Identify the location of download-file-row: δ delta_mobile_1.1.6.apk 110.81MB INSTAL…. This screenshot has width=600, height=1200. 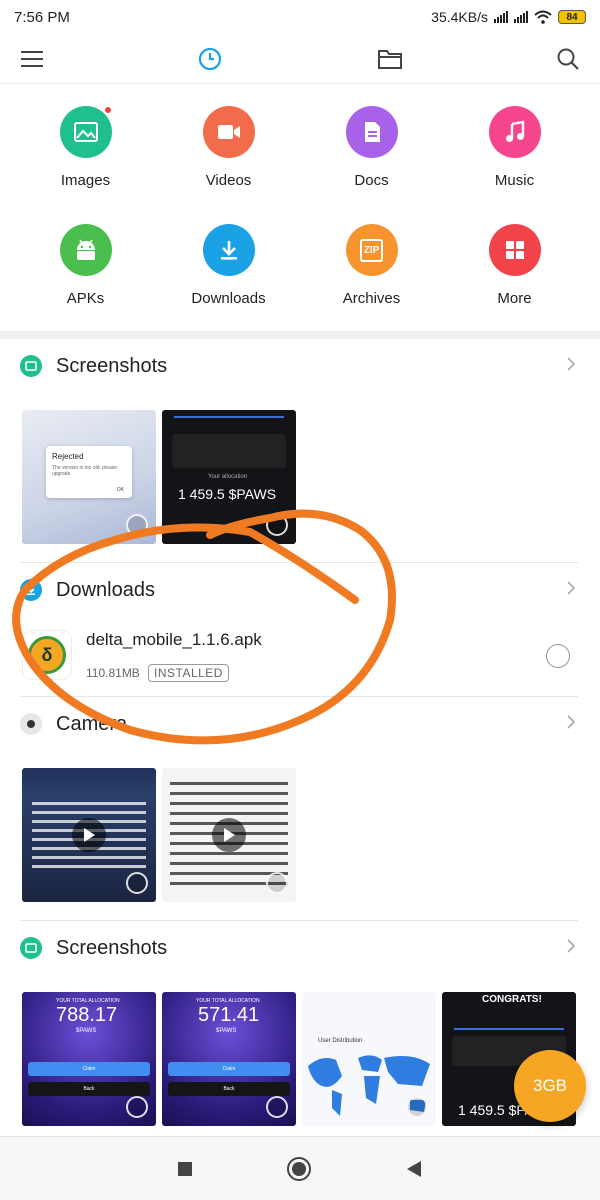
(300, 656).